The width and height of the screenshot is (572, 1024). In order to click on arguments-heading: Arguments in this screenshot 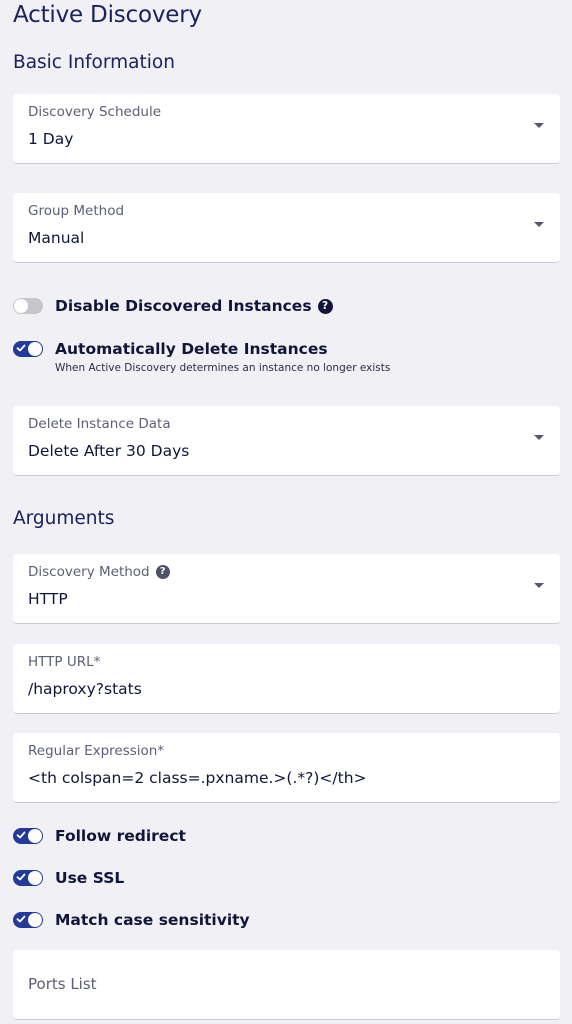, I will do `click(64, 518)`.